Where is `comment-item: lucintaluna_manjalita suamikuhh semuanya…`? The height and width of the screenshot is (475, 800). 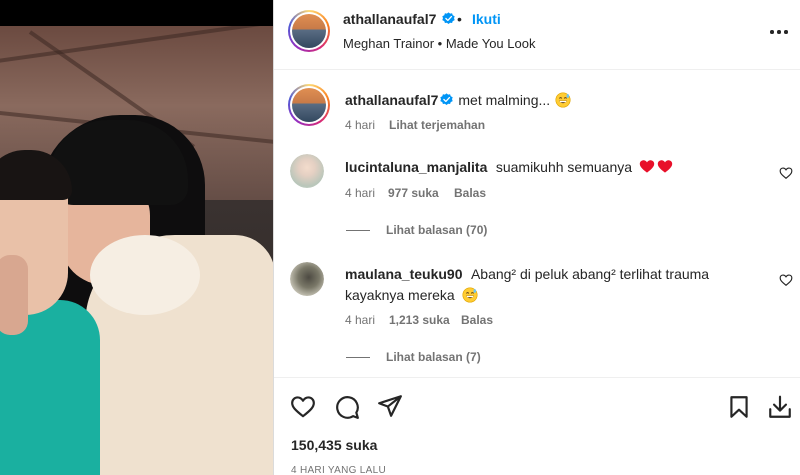
comment-item: lucintaluna_manjalita suamikuhh semuanya… is located at coordinates (537, 199).